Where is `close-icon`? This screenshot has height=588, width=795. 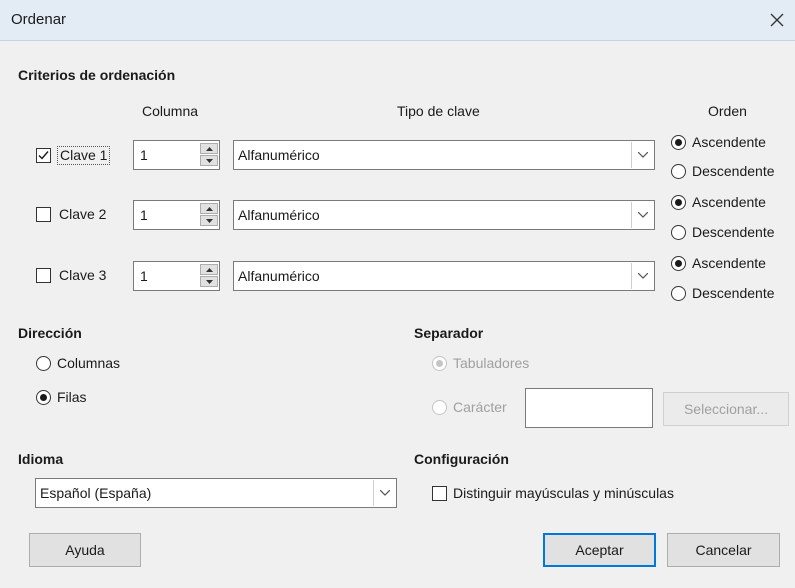 close-icon is located at coordinates (777, 20).